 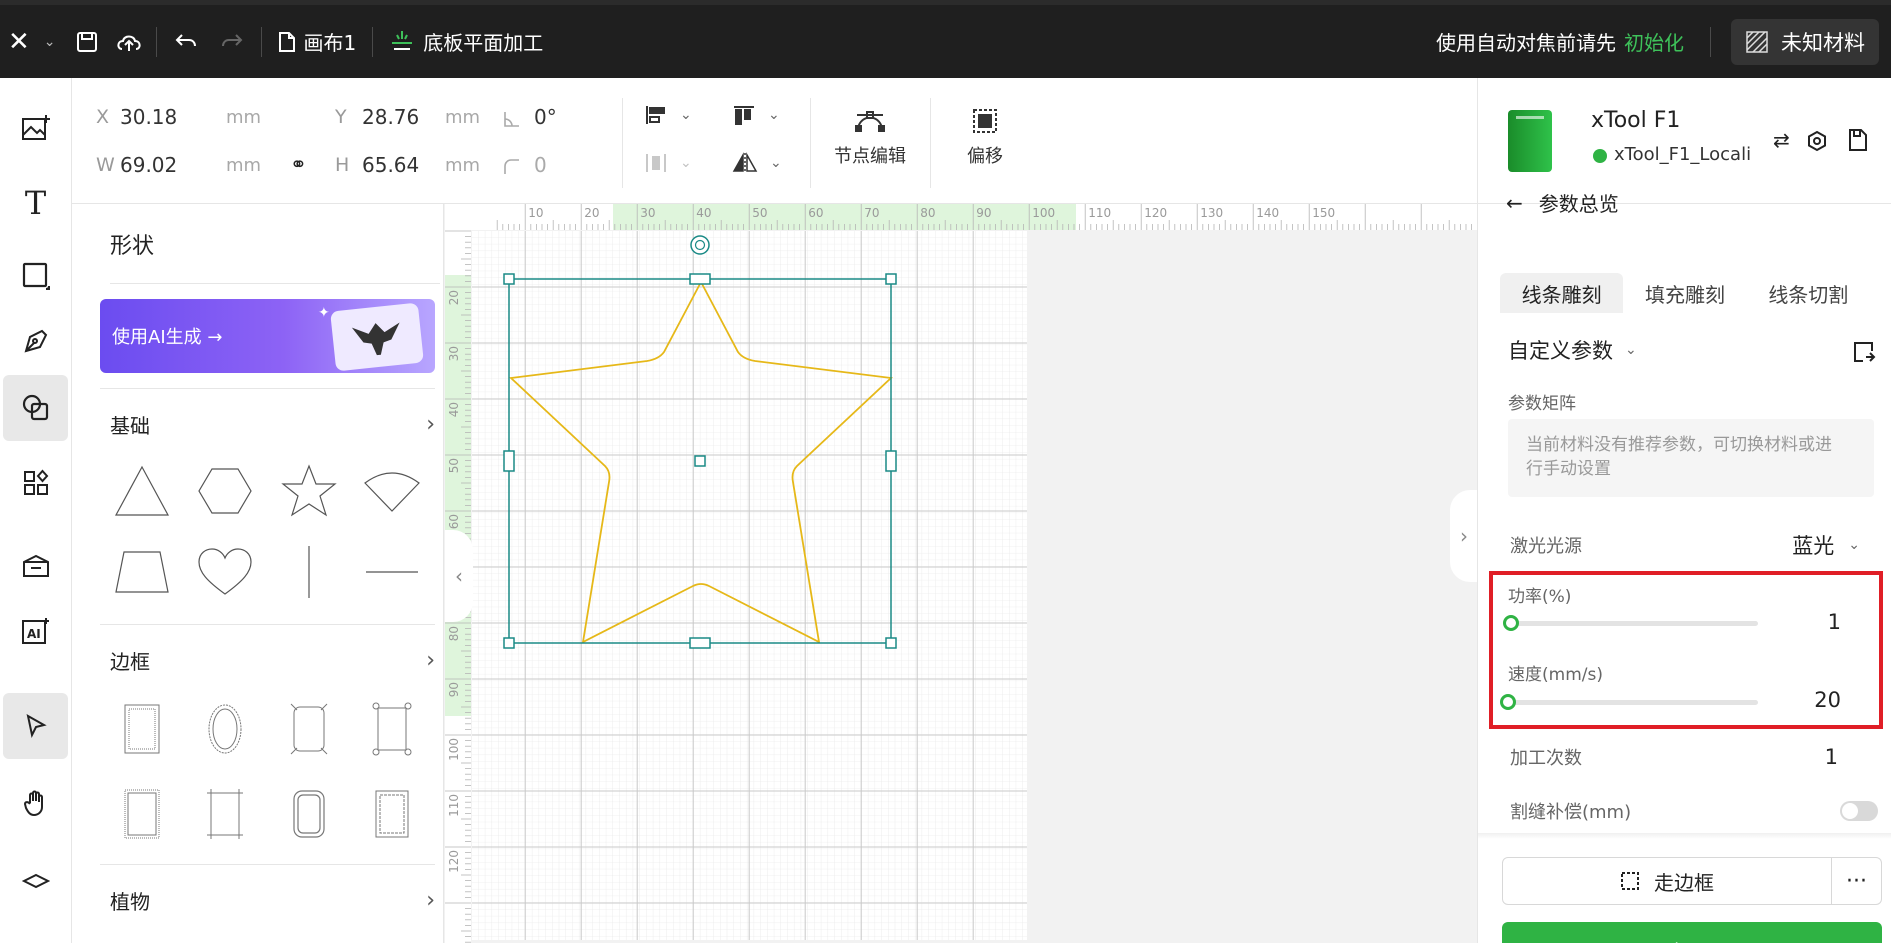 What do you see at coordinates (1805, 41) in the screenshot?
I see `material-button: 未知材料` at bounding box center [1805, 41].